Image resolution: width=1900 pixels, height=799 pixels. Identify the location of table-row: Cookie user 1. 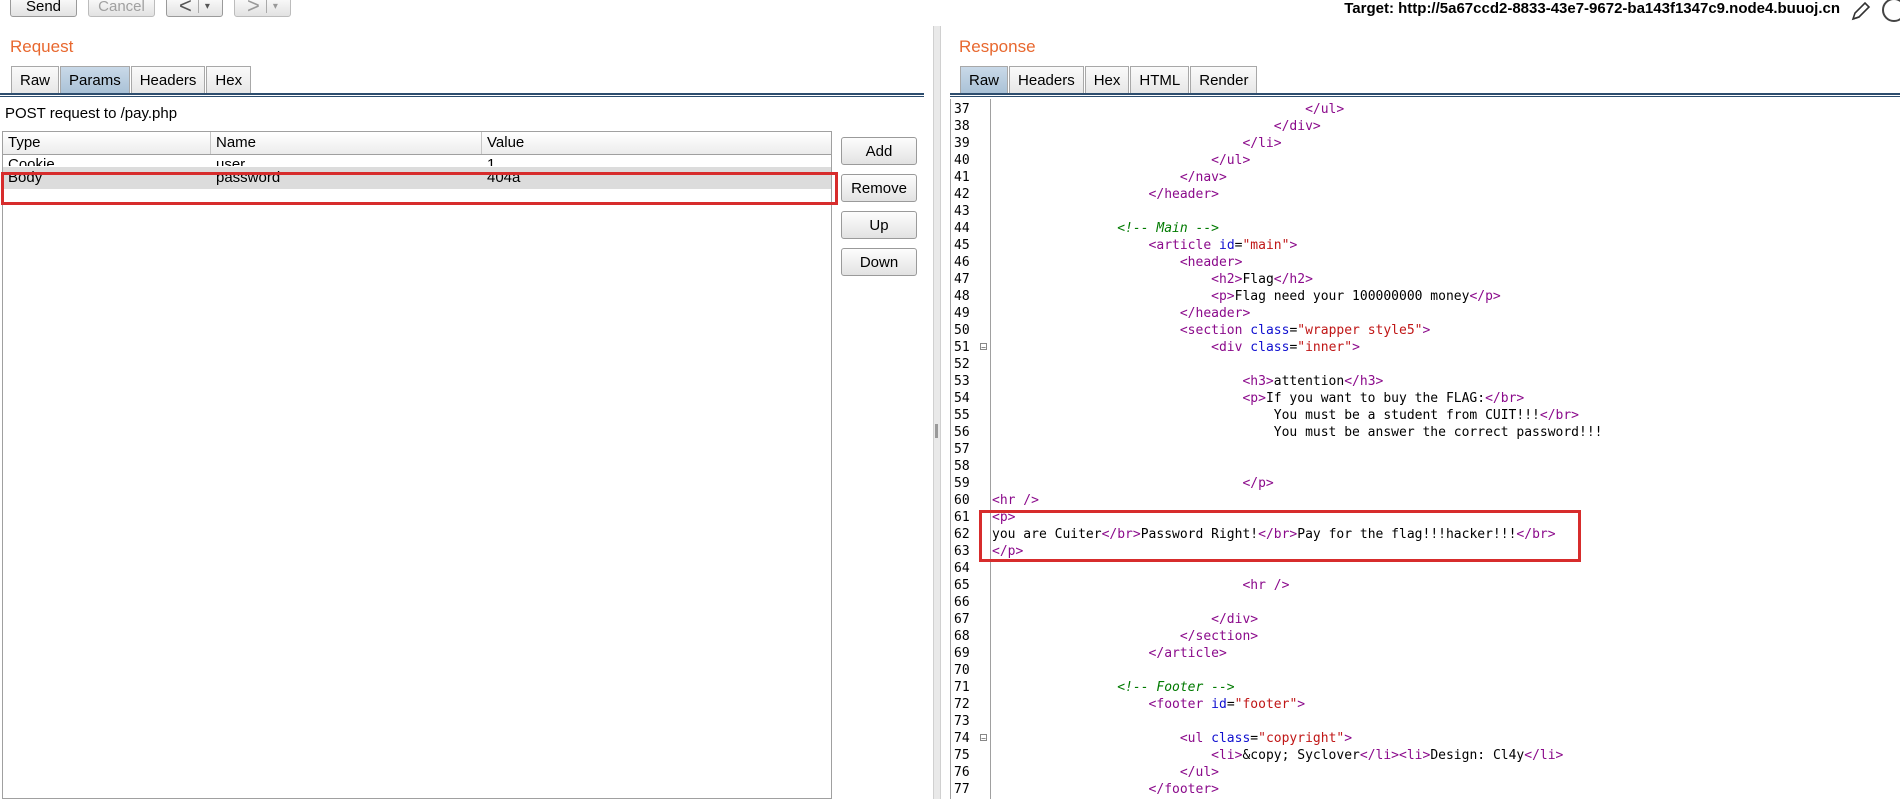
(417, 160).